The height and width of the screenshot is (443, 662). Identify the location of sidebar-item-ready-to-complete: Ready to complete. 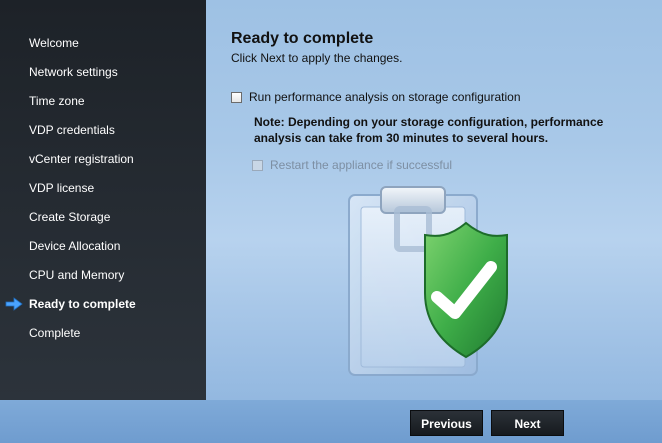
(82, 304).